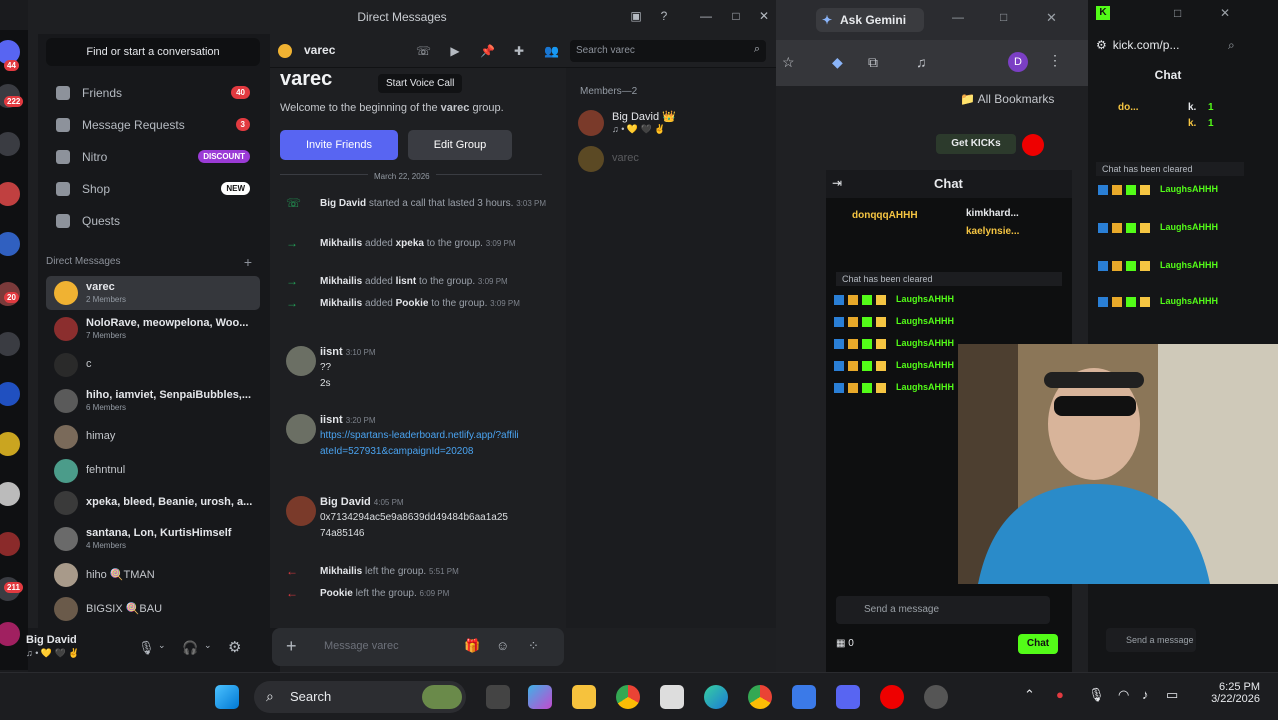 The height and width of the screenshot is (720, 1278). What do you see at coordinates (760, 697) in the screenshot?
I see `chrome-profile-icon` at bounding box center [760, 697].